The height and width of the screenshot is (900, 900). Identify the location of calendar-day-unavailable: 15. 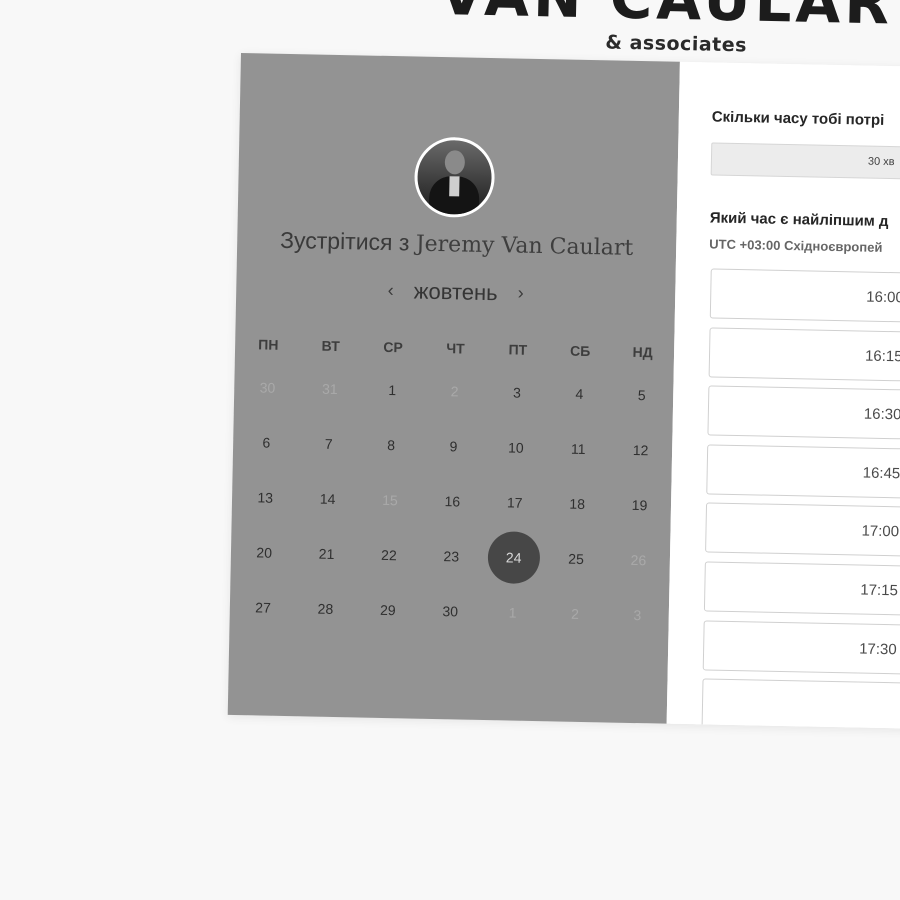
(390, 499).